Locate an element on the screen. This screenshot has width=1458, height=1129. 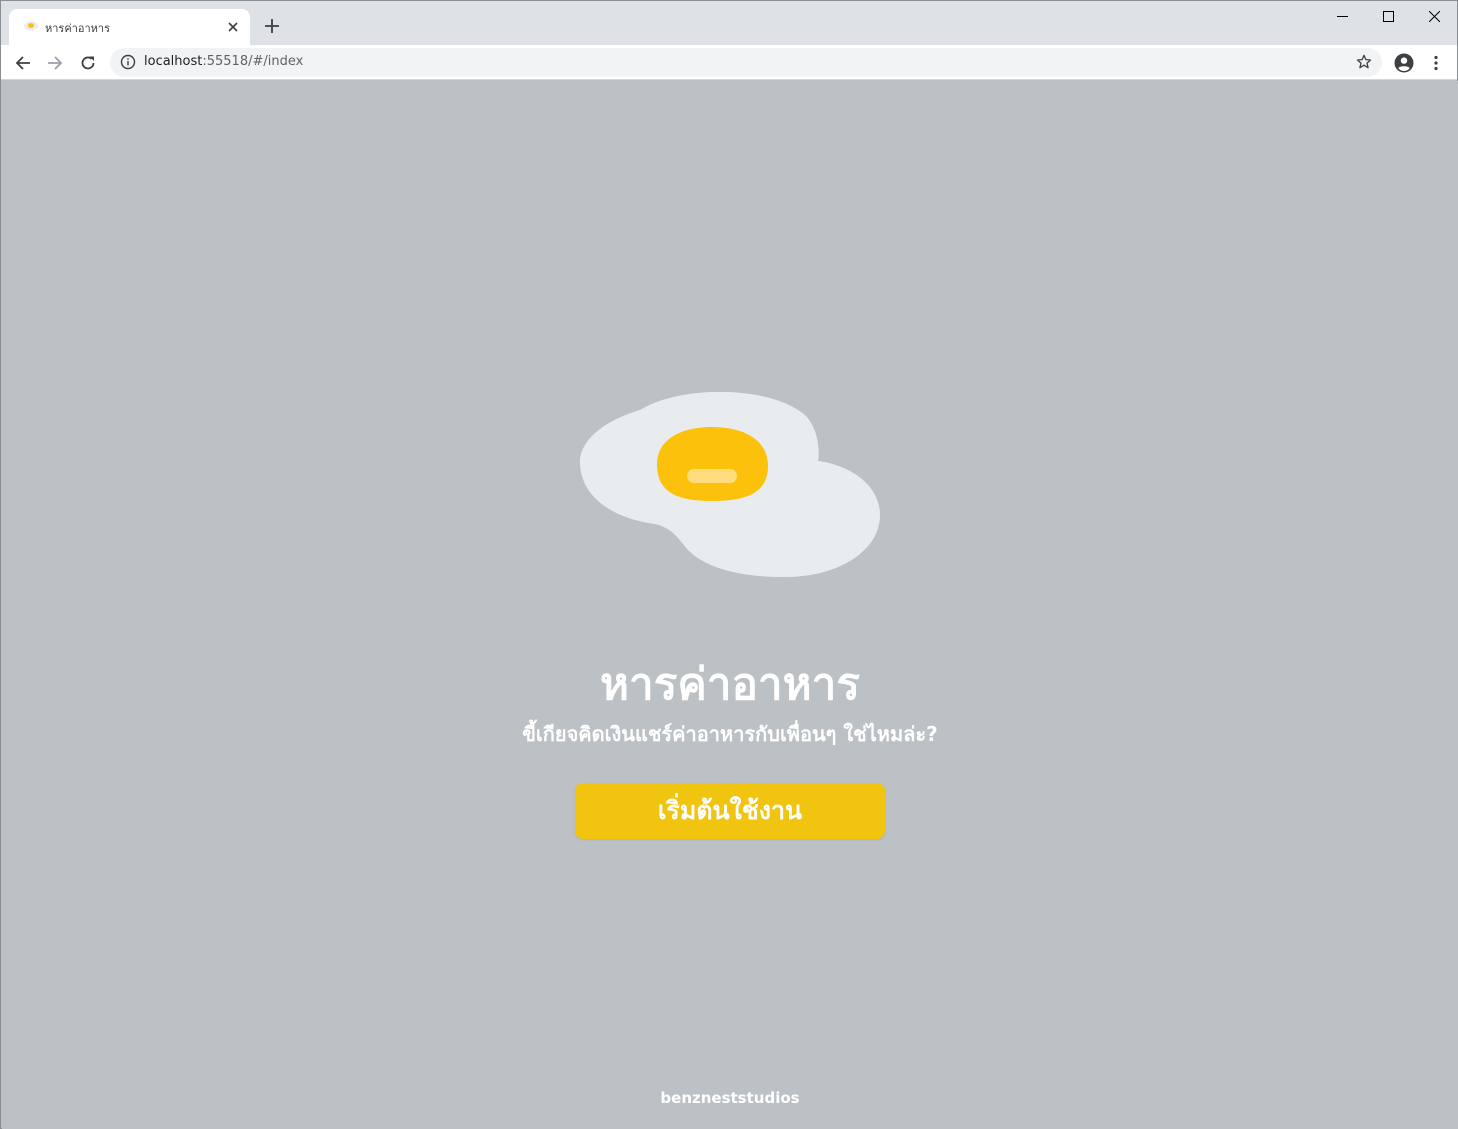
info-icon is located at coordinates (128, 62).